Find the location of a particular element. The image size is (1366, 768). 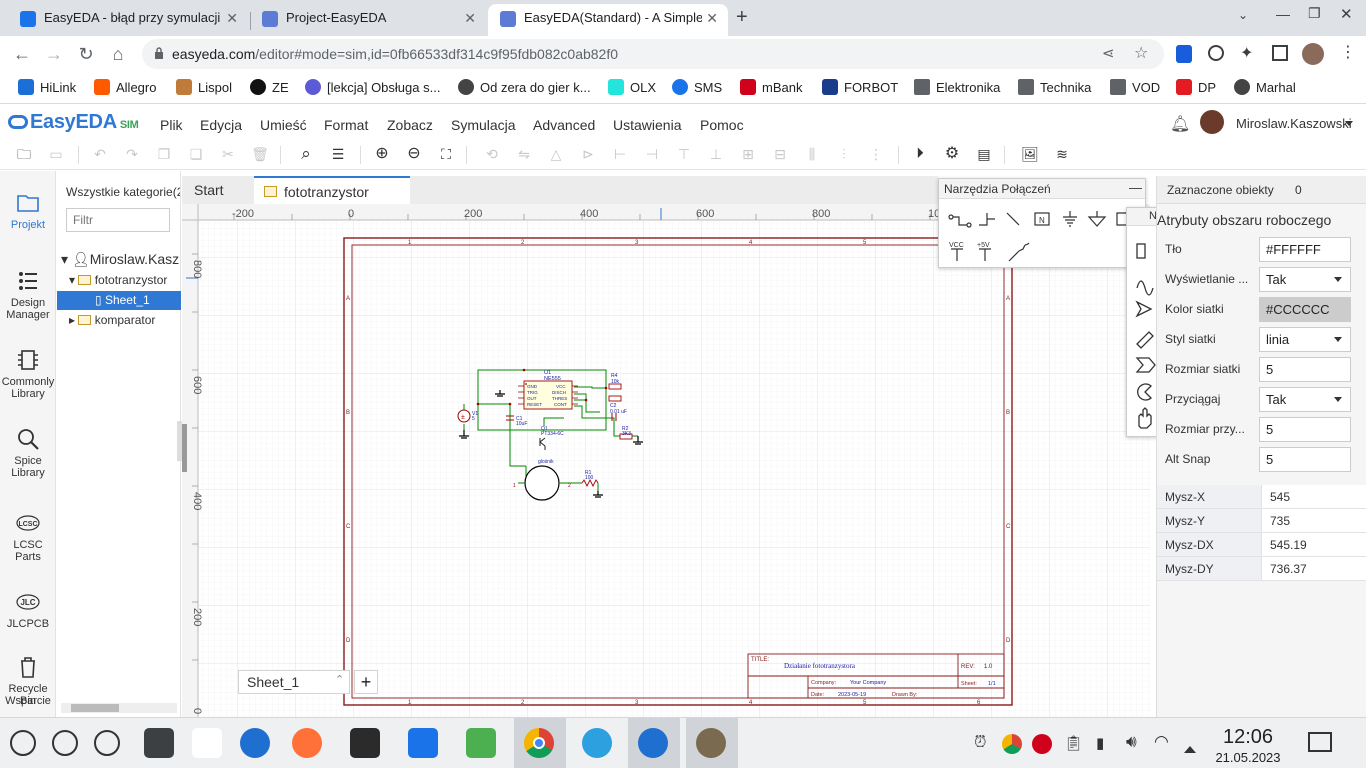

menu-zobacz: Zobacz is located at coordinates (410, 125).